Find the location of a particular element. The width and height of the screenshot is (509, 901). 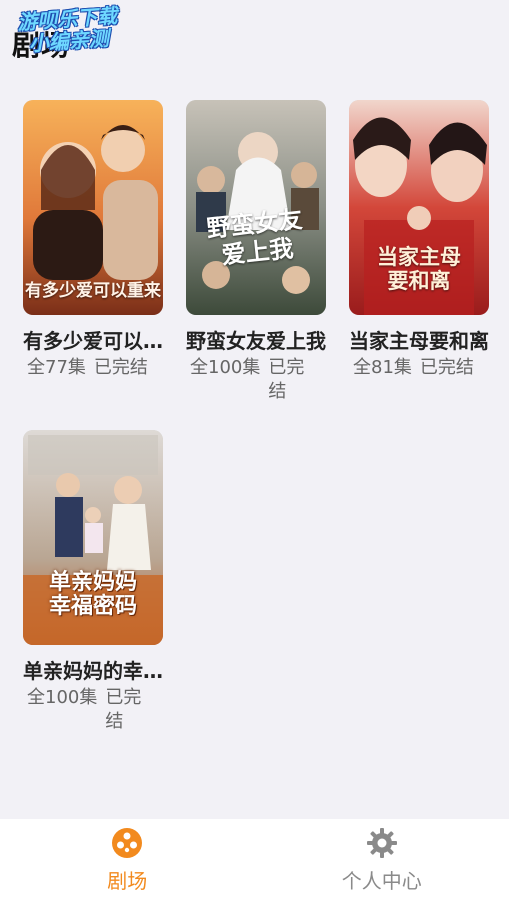

drama-card: 野蛮女友 爱上我 野蛮女友爱上我 全100集 已完结 is located at coordinates (256, 252).